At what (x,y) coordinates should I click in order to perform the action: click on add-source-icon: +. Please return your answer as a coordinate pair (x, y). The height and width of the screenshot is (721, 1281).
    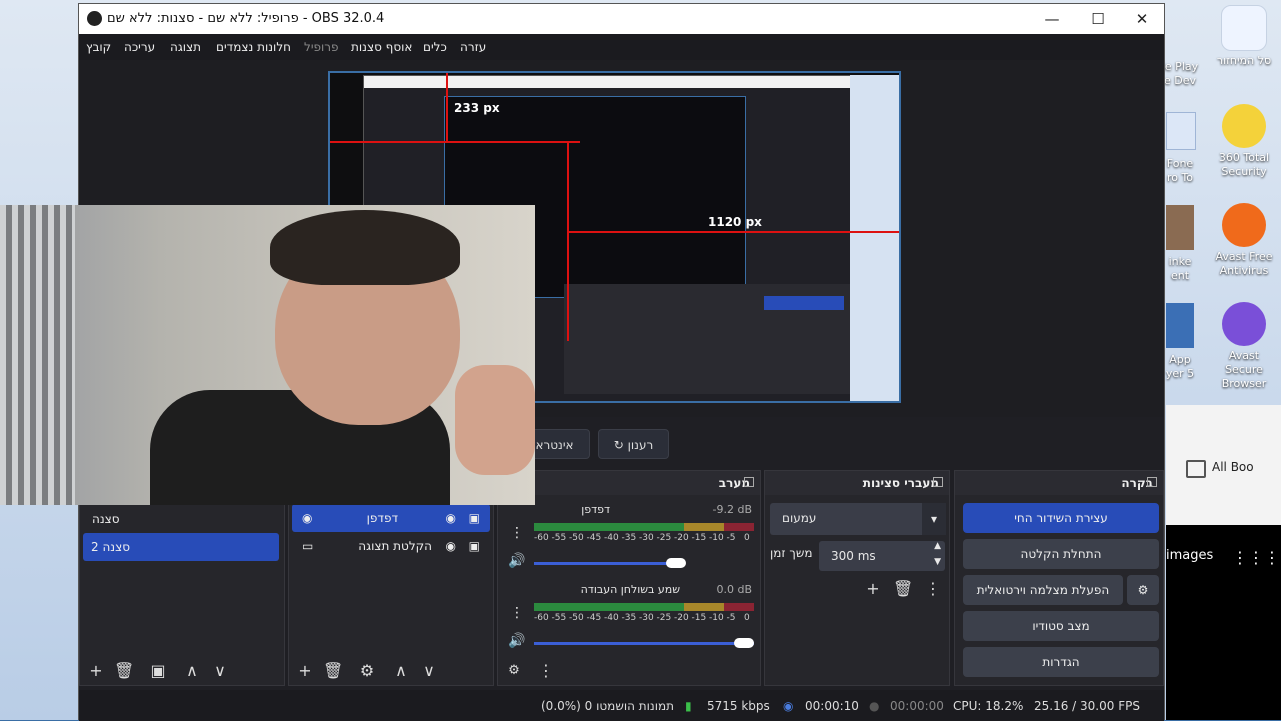
    Looking at the image, I should click on (305, 670).